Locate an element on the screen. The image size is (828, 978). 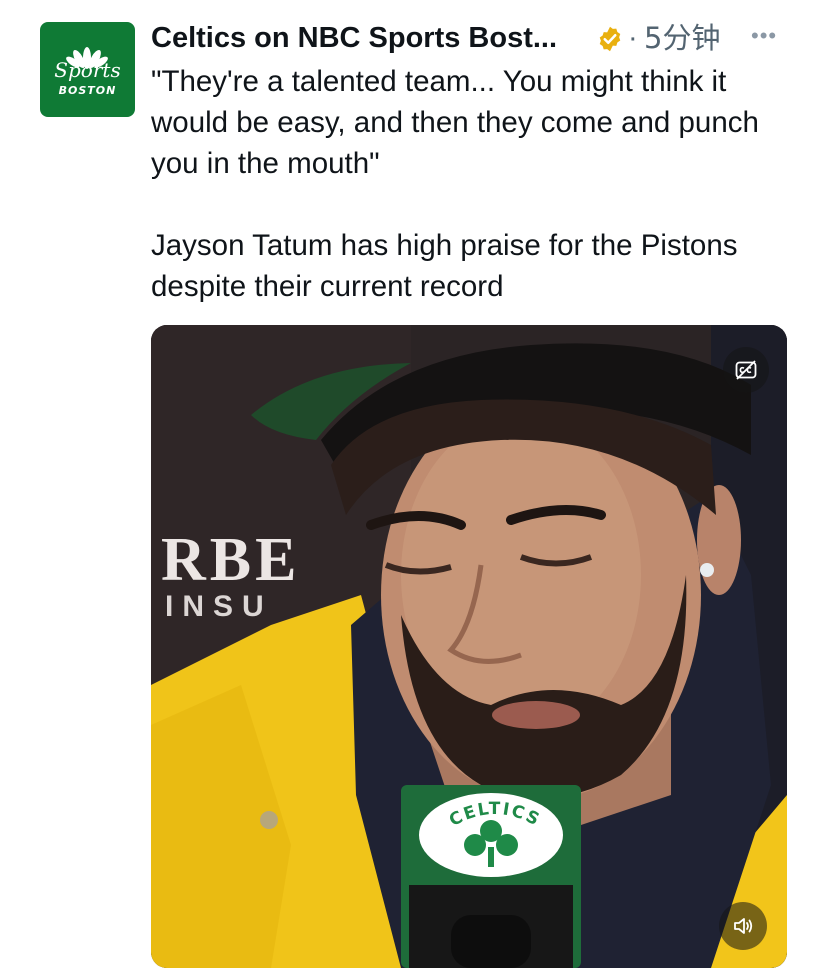
captions-off-icon is located at coordinates (746, 370).